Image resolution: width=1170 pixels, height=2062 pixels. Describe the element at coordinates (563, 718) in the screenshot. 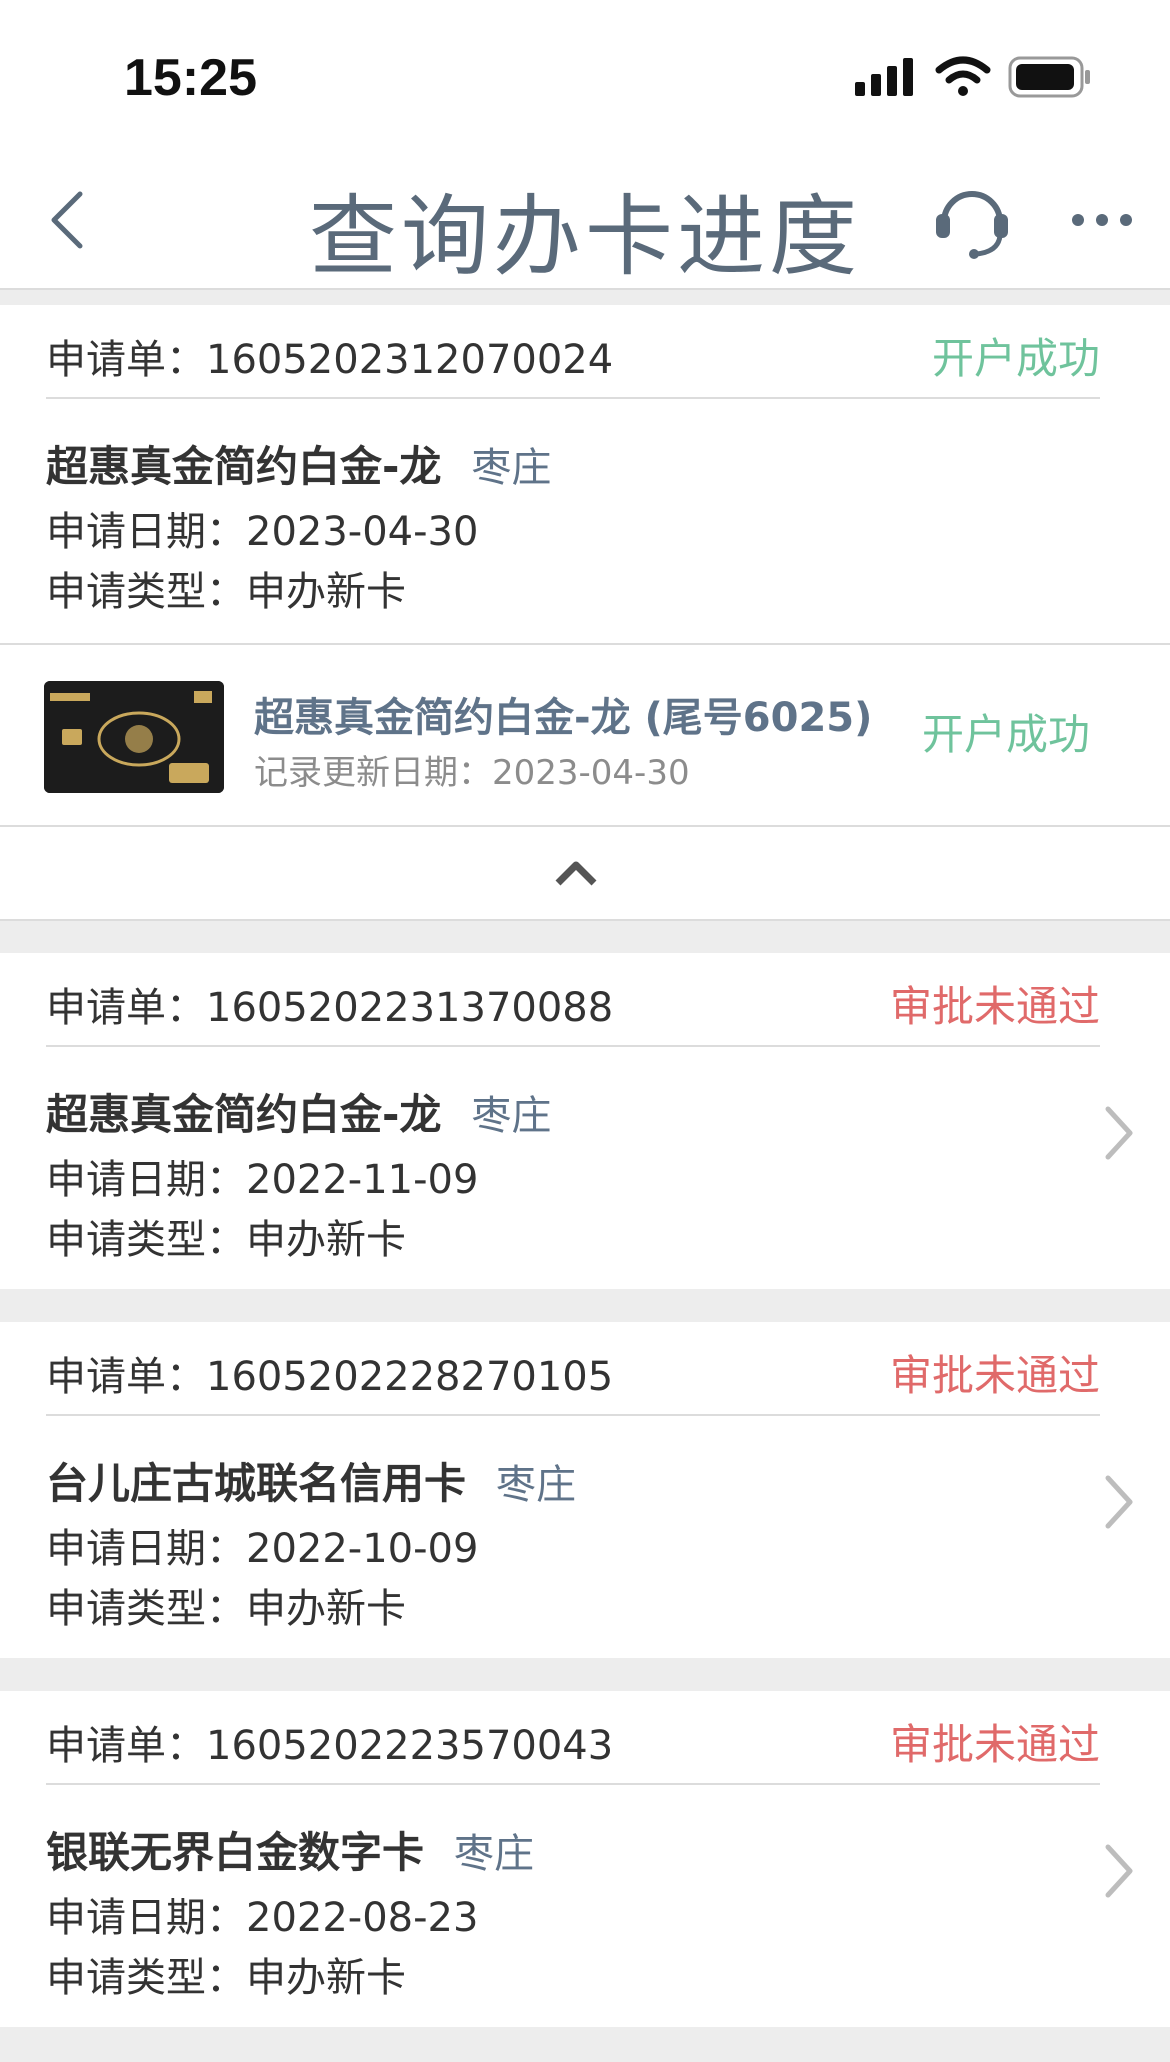

I see `issued-card-name: 超惠真金简约白金-龙 (尾号6025)` at that location.